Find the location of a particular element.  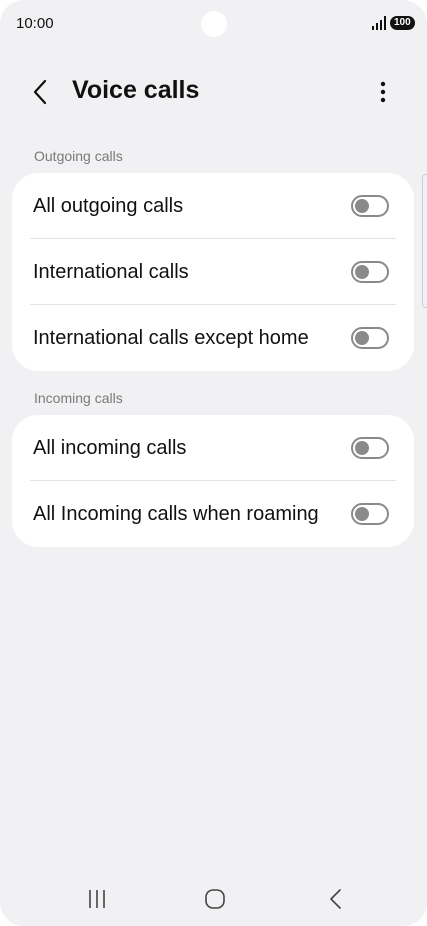

navigation-bar is located at coordinates (213, 898).